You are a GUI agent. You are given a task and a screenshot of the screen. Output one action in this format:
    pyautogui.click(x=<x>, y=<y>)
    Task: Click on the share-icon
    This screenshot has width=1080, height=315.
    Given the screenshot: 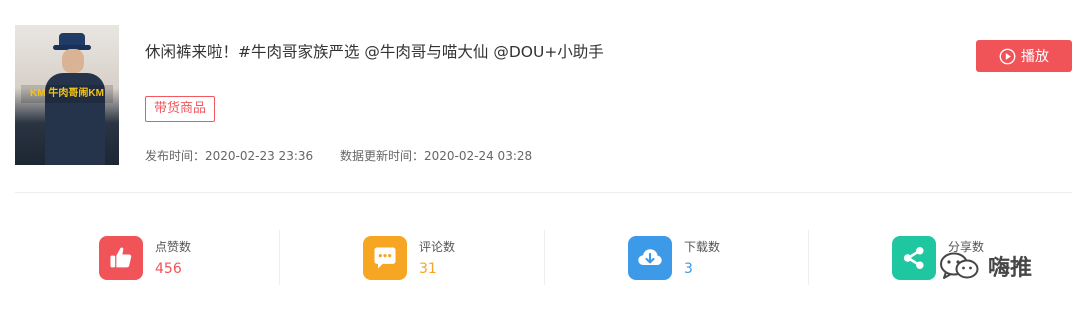 What is the action you would take?
    pyautogui.click(x=914, y=258)
    